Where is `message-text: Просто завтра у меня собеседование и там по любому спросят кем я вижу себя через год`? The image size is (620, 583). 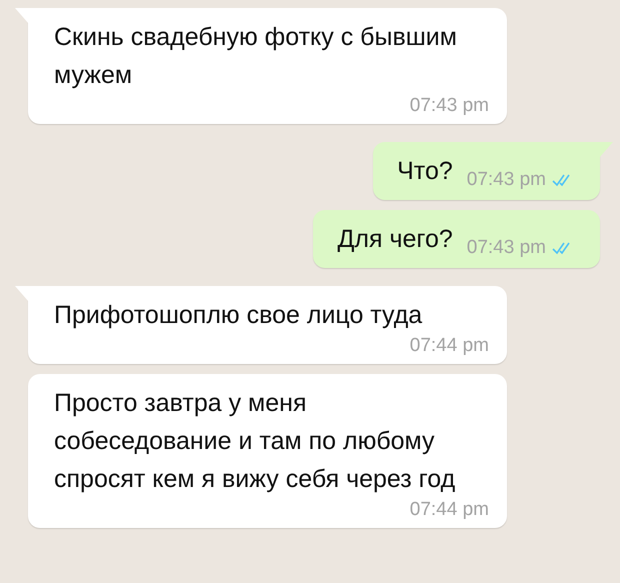 message-text: Просто завтра у меня собеседование и там по любому спросят кем я вижу себя через год is located at coordinates (255, 441).